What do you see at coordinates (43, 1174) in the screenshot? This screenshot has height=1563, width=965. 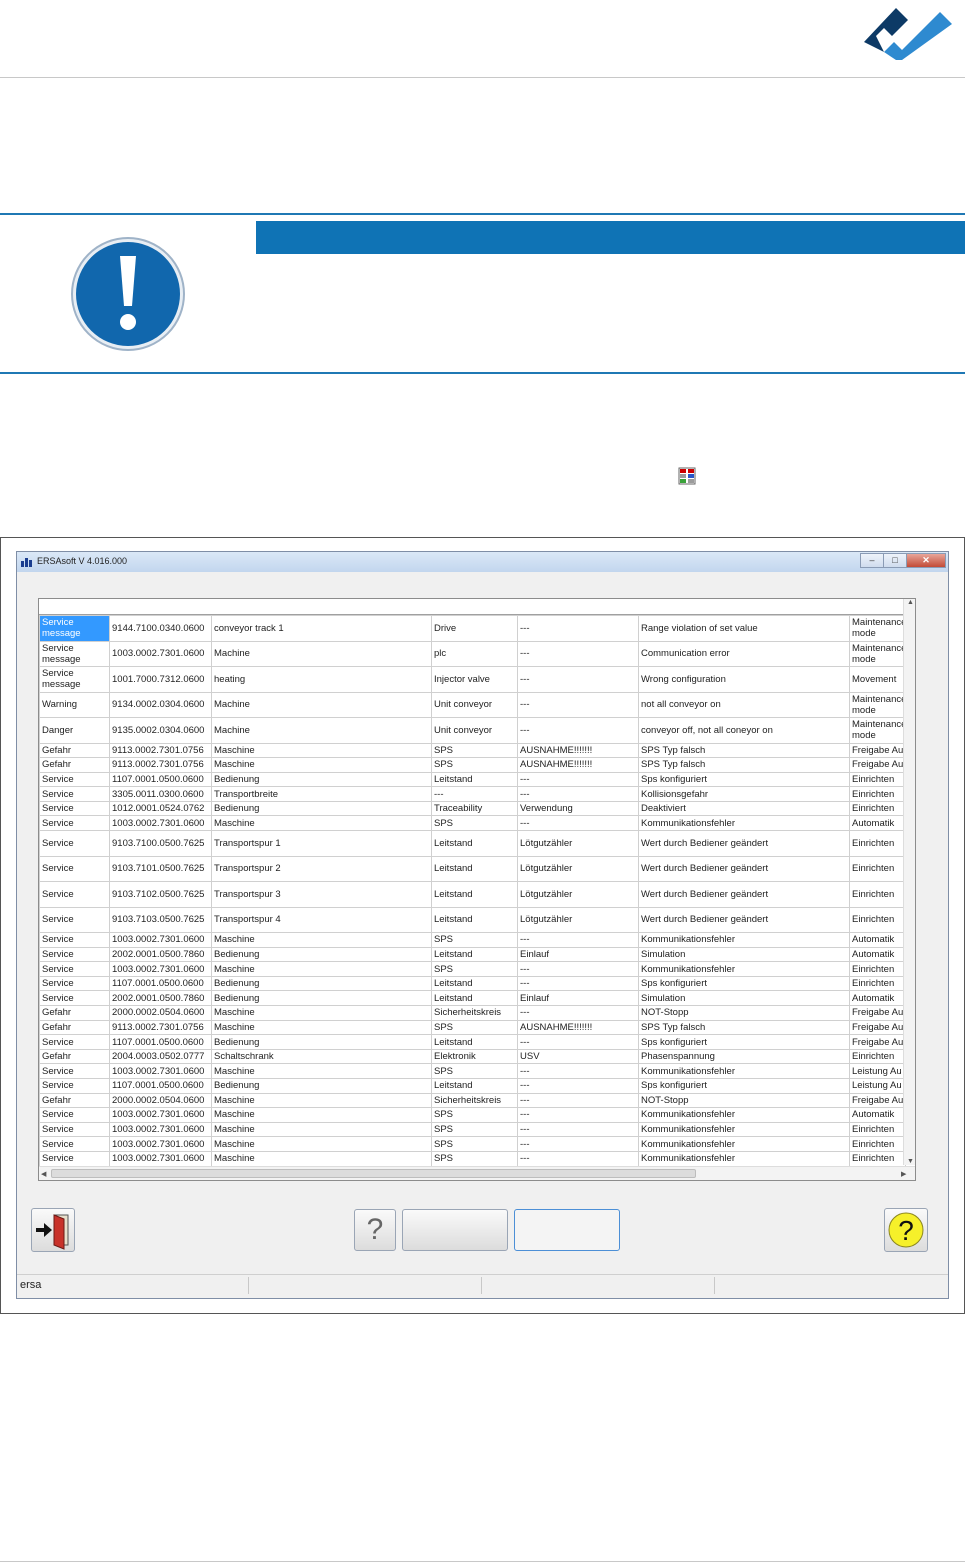 I see `scroll-left-icon: ◀` at bounding box center [43, 1174].